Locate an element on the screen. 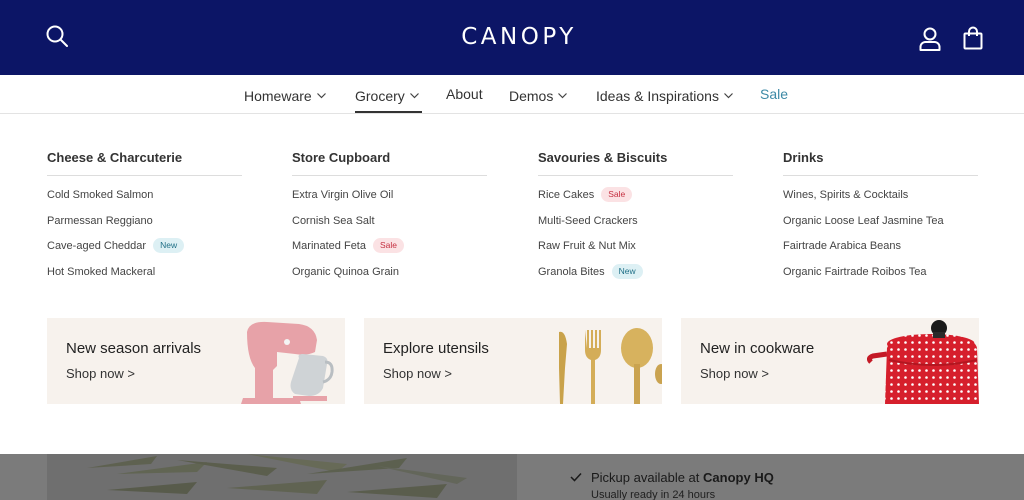 This screenshot has width=1024, height=500. menu-link-label: Marinated Feta is located at coordinates (329, 246).